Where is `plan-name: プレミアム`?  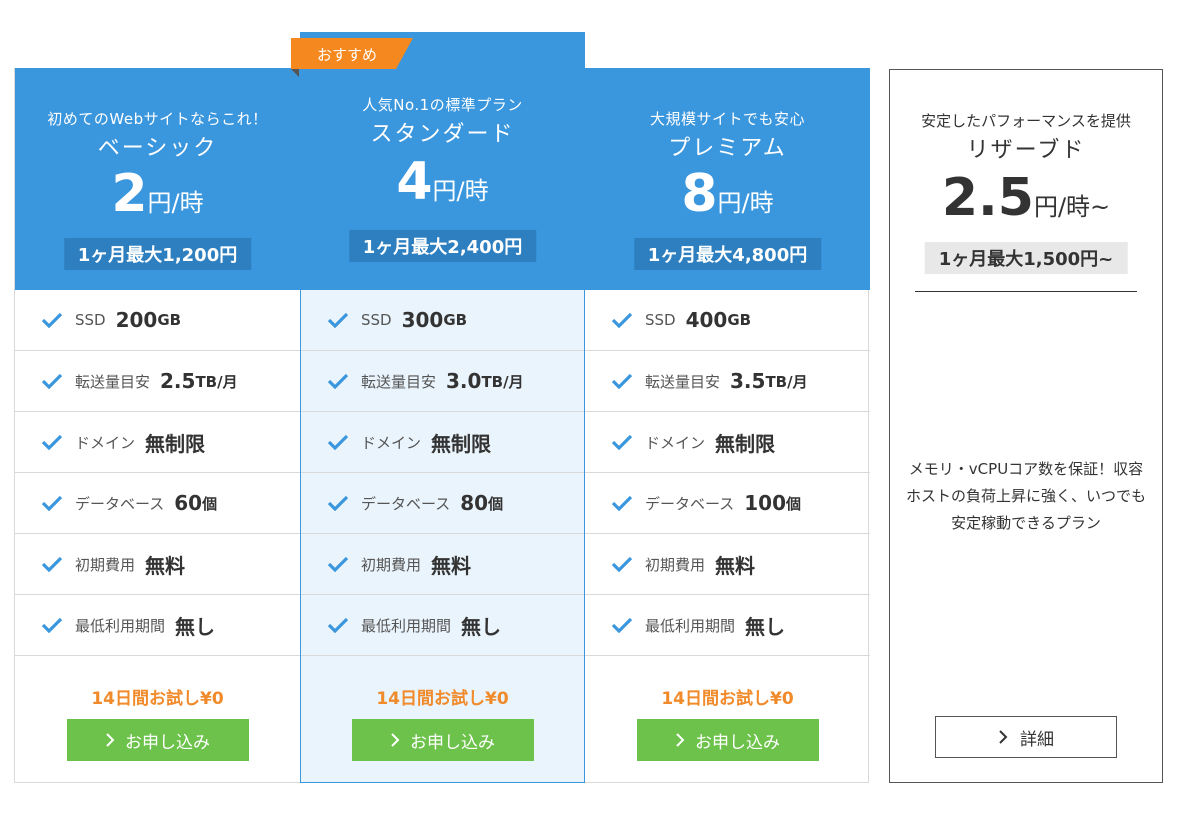 plan-name: プレミアム is located at coordinates (727, 148).